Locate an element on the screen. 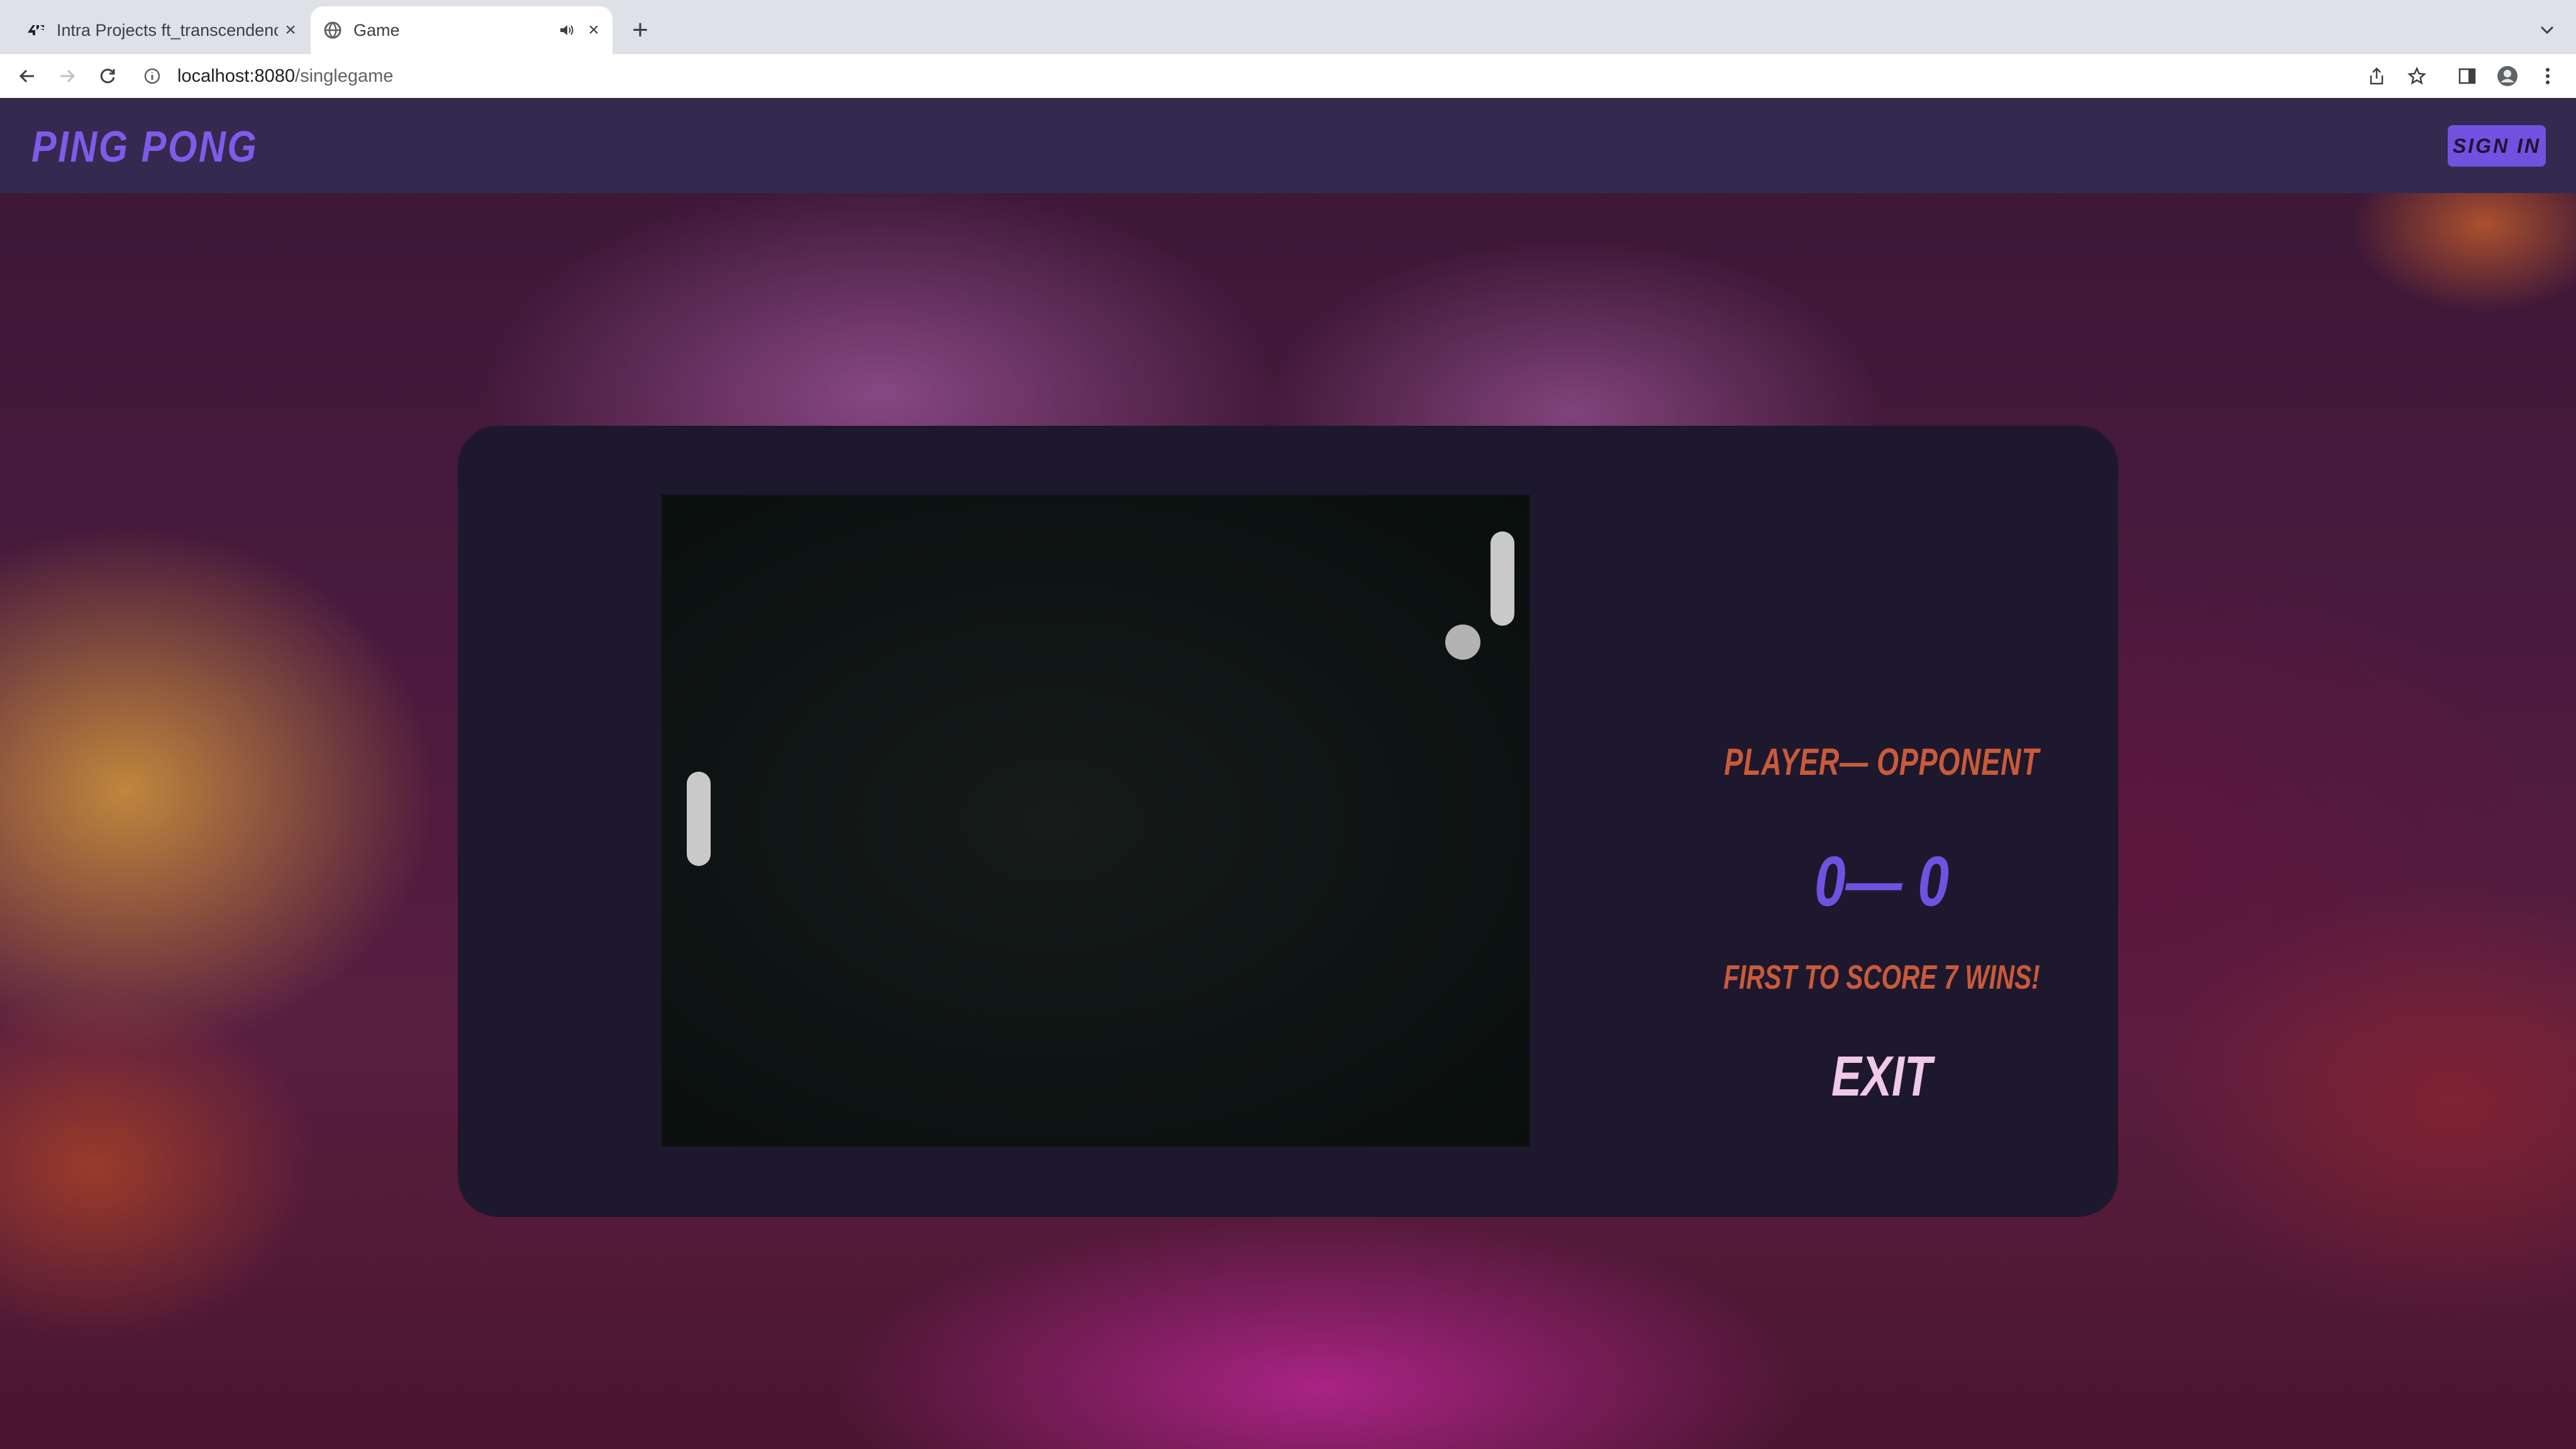 The height and width of the screenshot is (1449, 2576). url-text: localhost:8080/singlegame is located at coordinates (285, 76).